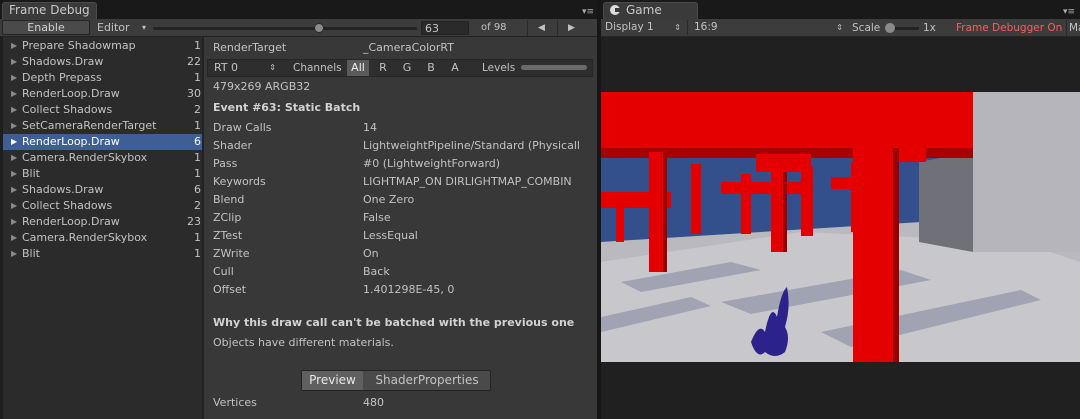 This screenshot has height=419, width=1080. What do you see at coordinates (194, 93) in the screenshot?
I see `event-count: 30` at bounding box center [194, 93].